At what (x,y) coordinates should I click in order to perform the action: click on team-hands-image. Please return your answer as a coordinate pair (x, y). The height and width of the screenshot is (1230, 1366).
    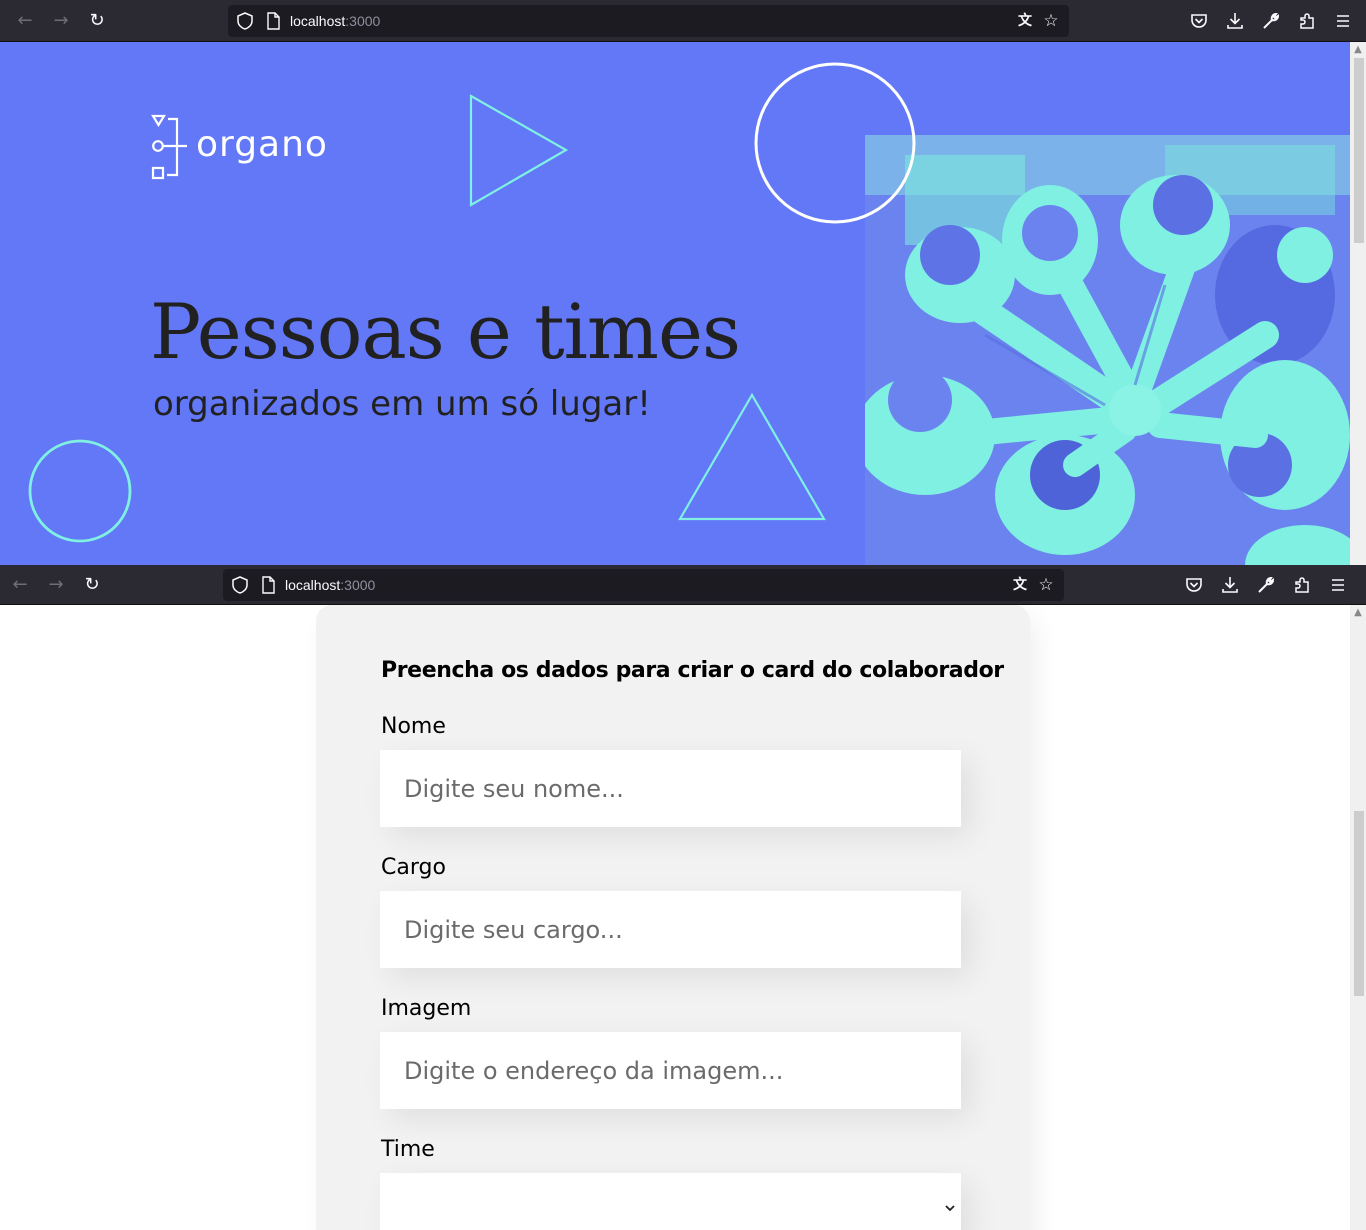
    Looking at the image, I should click on (1107, 350).